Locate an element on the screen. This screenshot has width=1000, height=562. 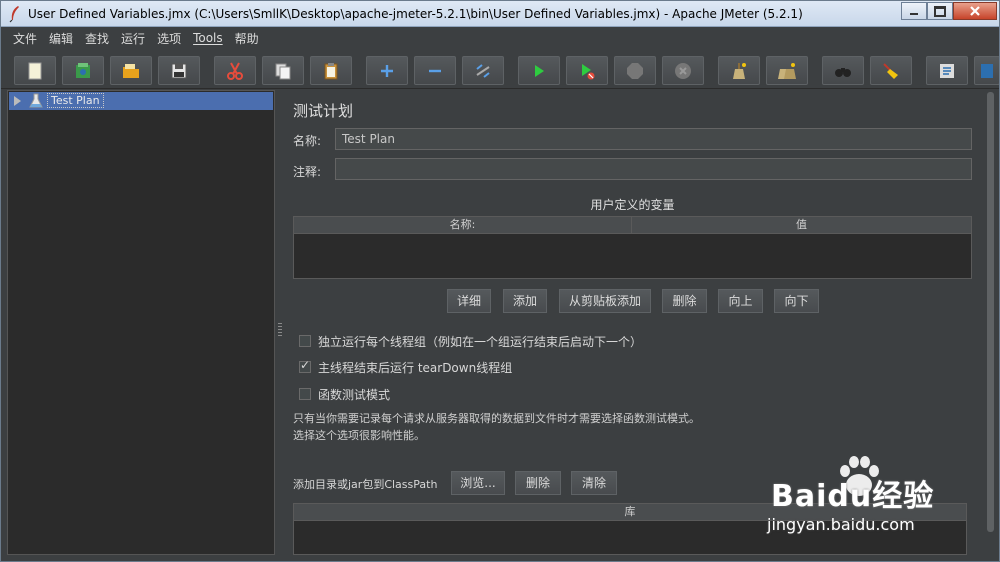
open-icon is located at coordinates (131, 70).